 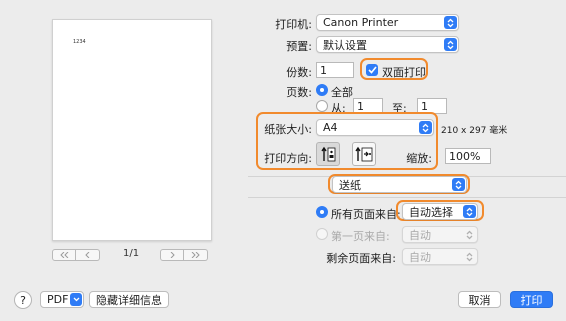 I want to click on remaining-pages-source-select: 自动, so click(x=440, y=256).